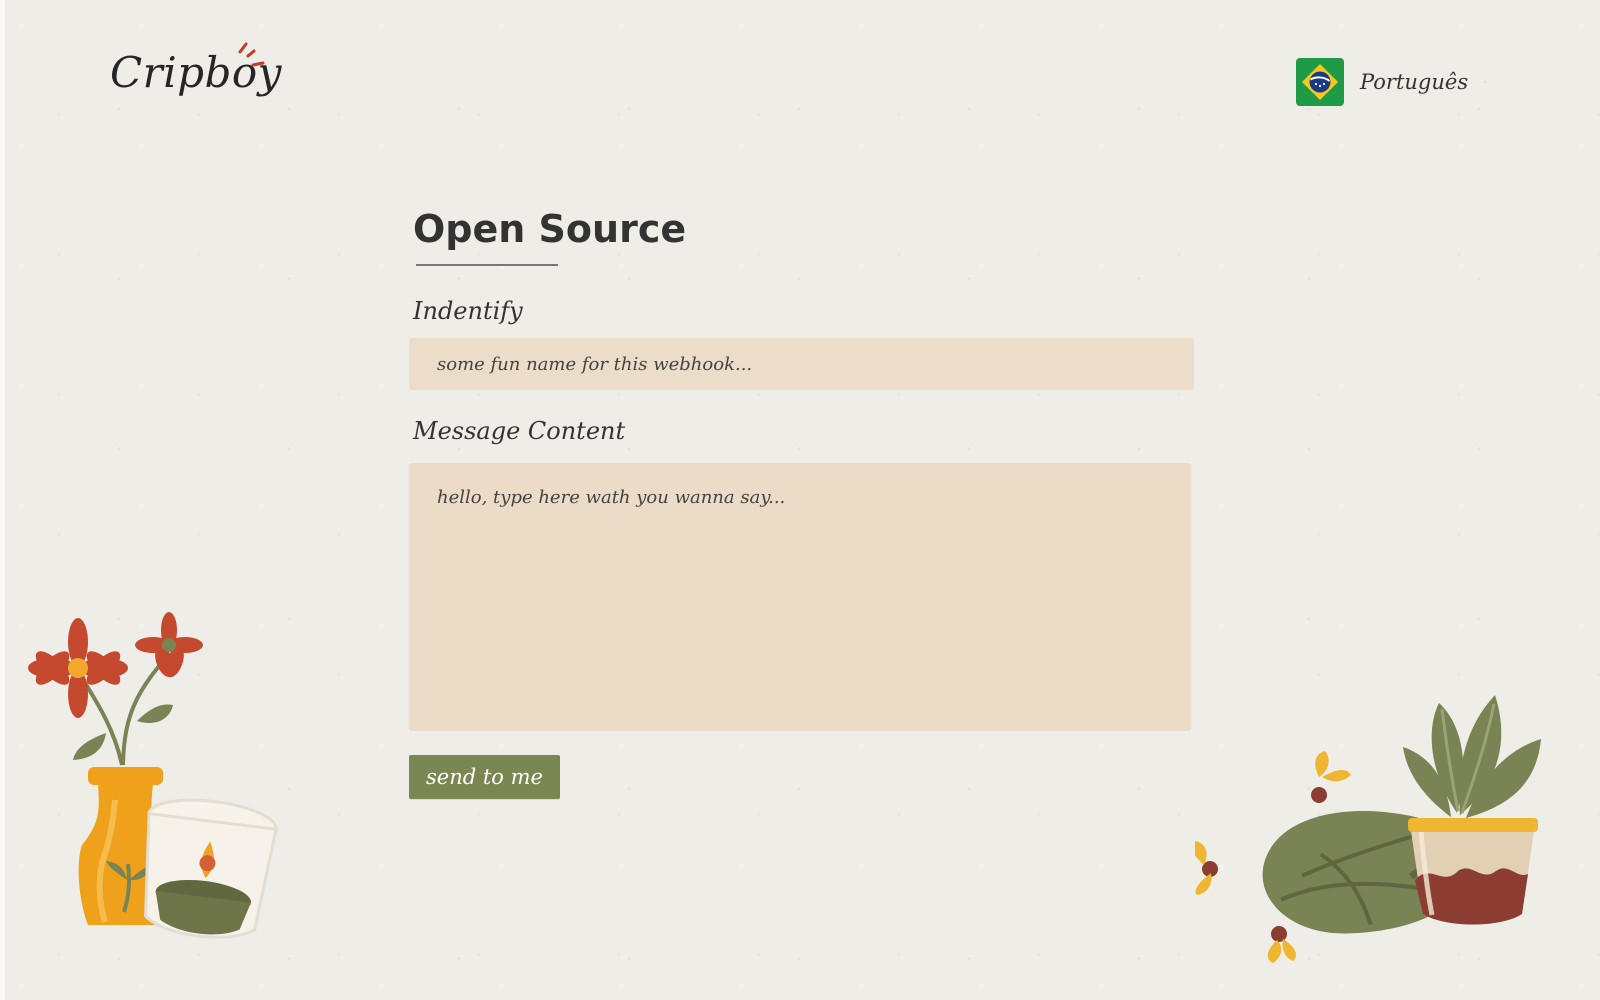 This screenshot has width=1600, height=1000. I want to click on message-content-textarea, so click(800, 597).